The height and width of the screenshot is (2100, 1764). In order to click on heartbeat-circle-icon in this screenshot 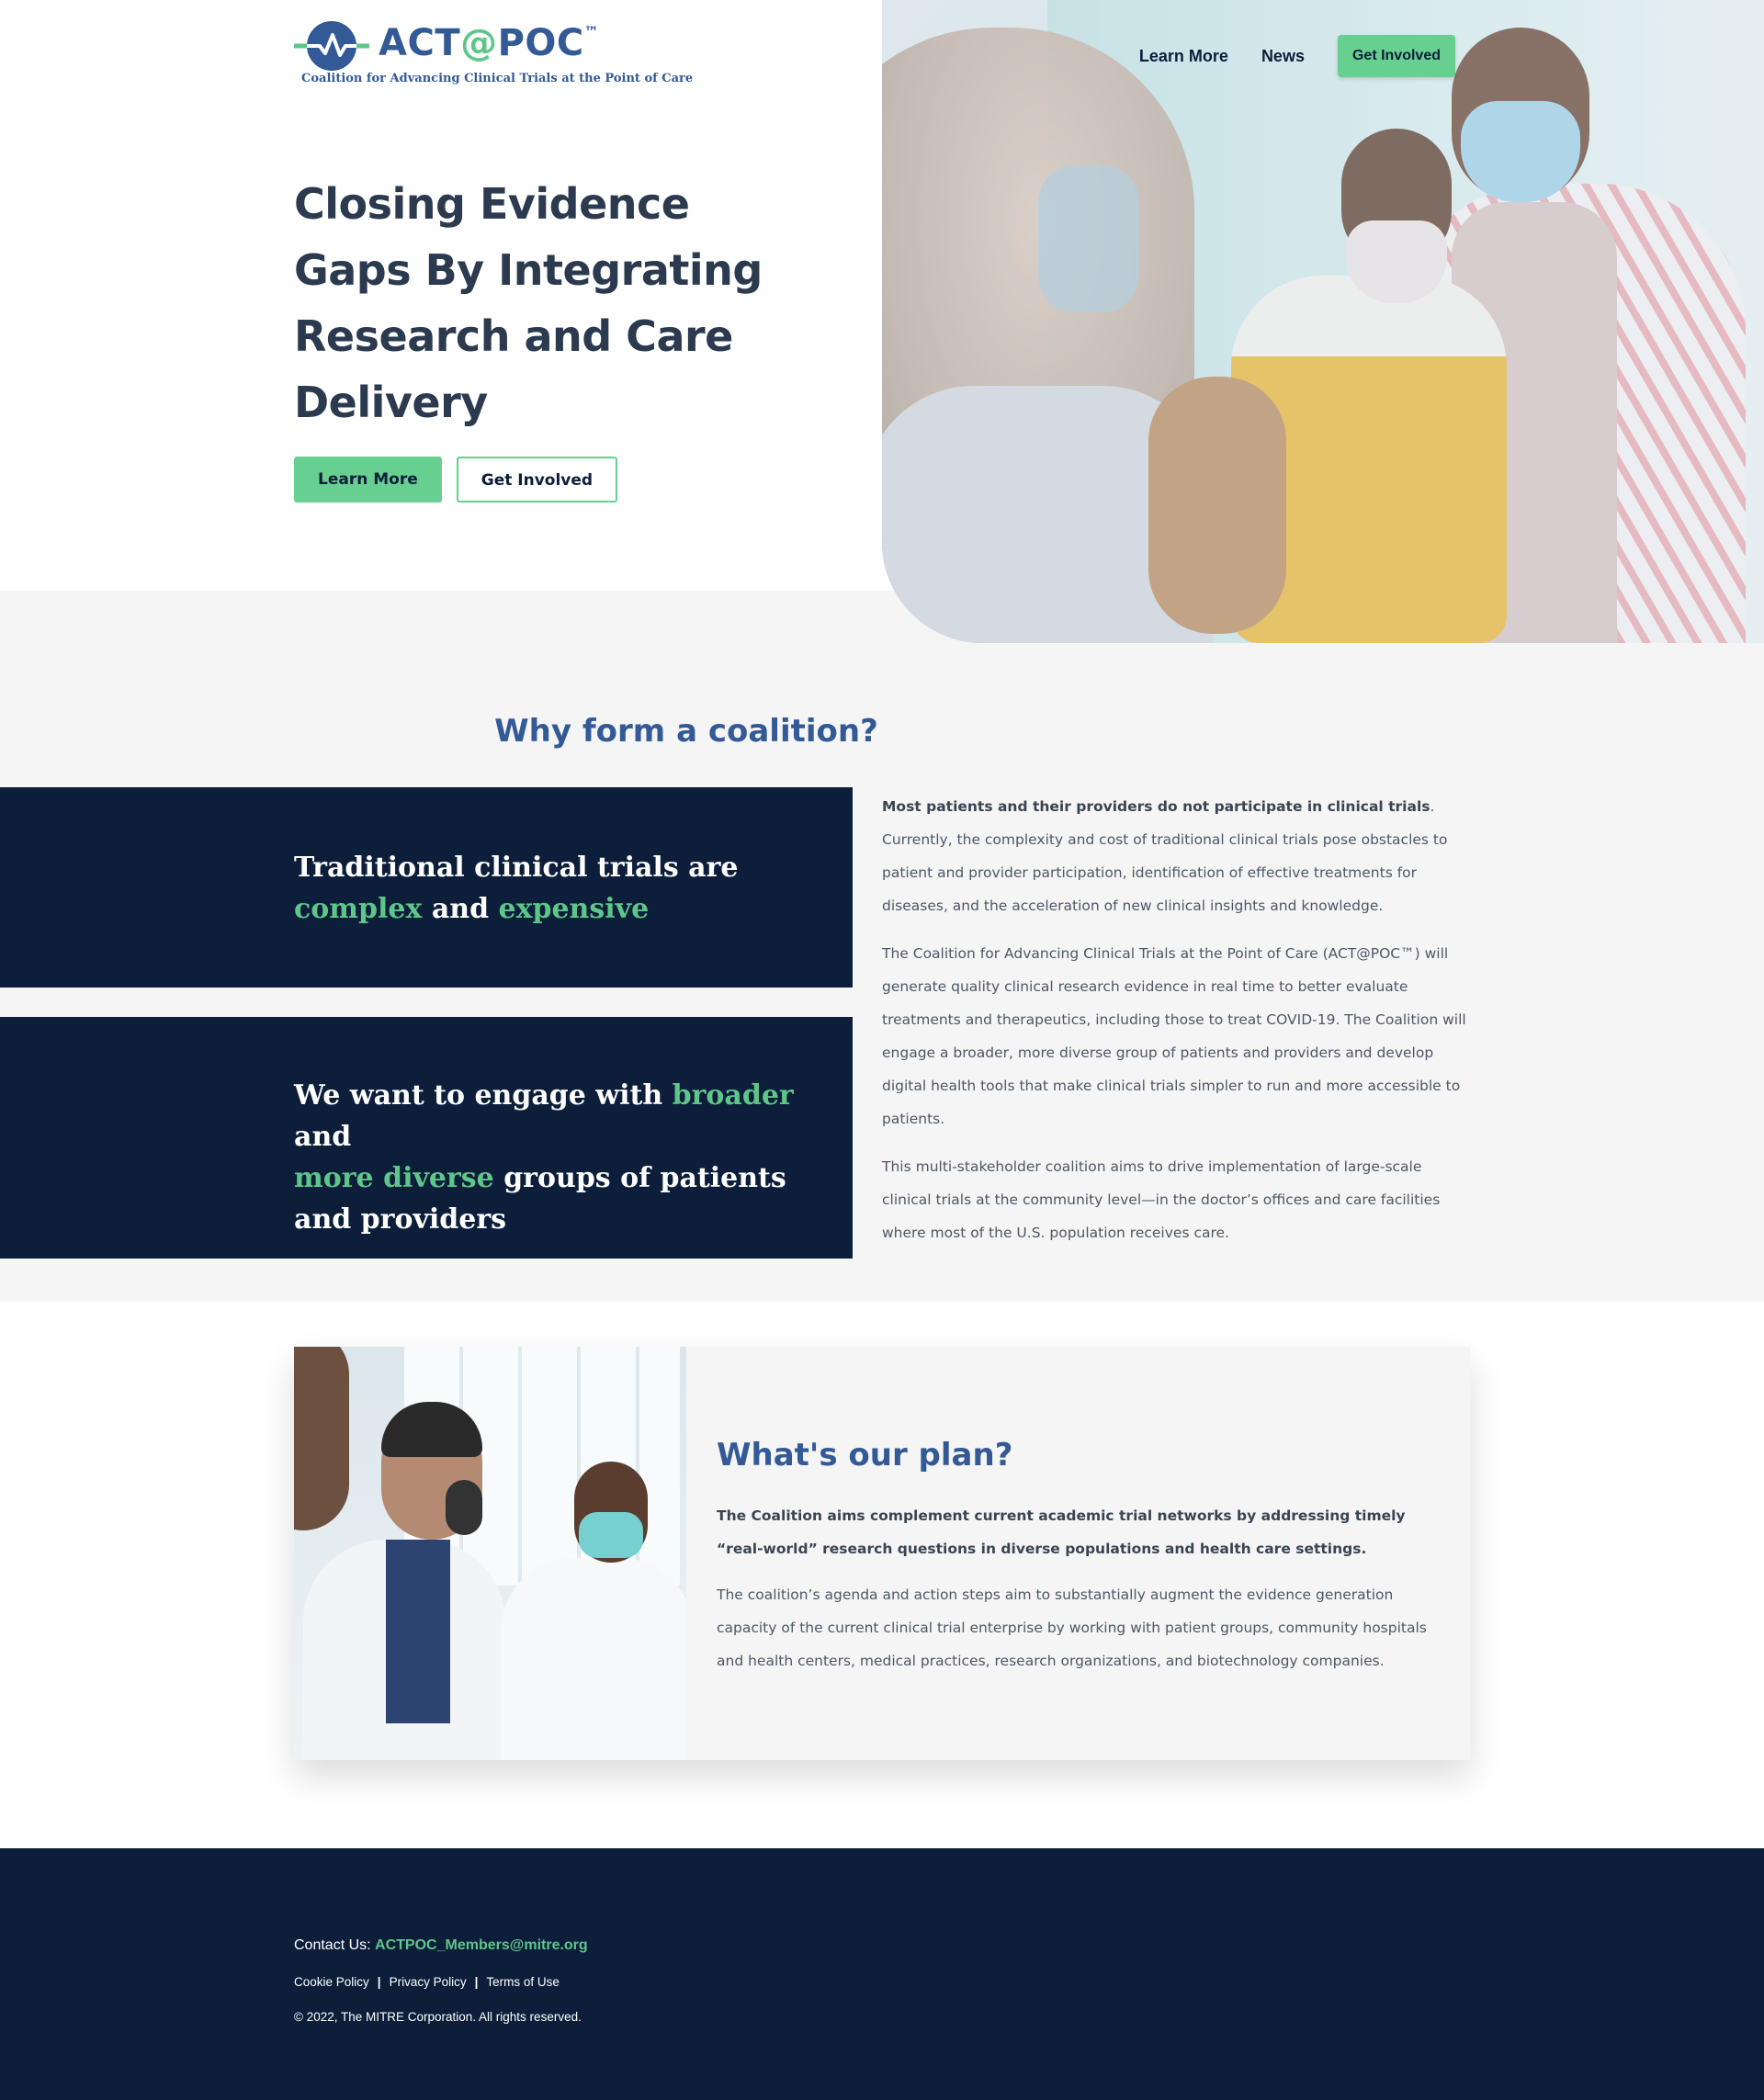, I will do `click(331, 46)`.